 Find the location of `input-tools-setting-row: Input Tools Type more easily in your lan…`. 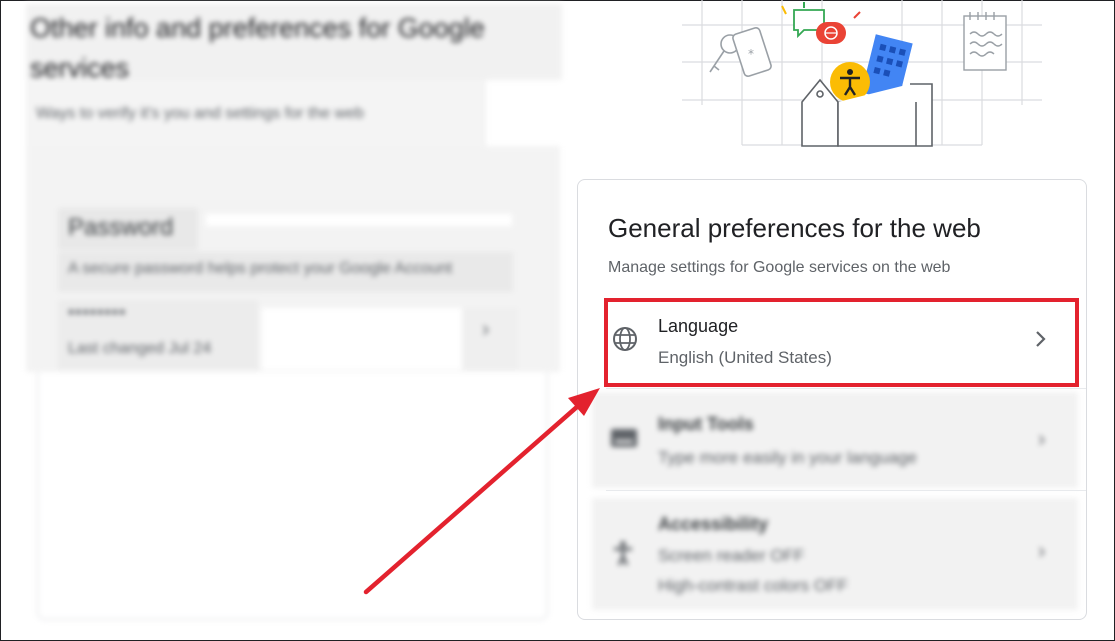

input-tools-setting-row: Input Tools Type more easily in your lan… is located at coordinates (835, 440).